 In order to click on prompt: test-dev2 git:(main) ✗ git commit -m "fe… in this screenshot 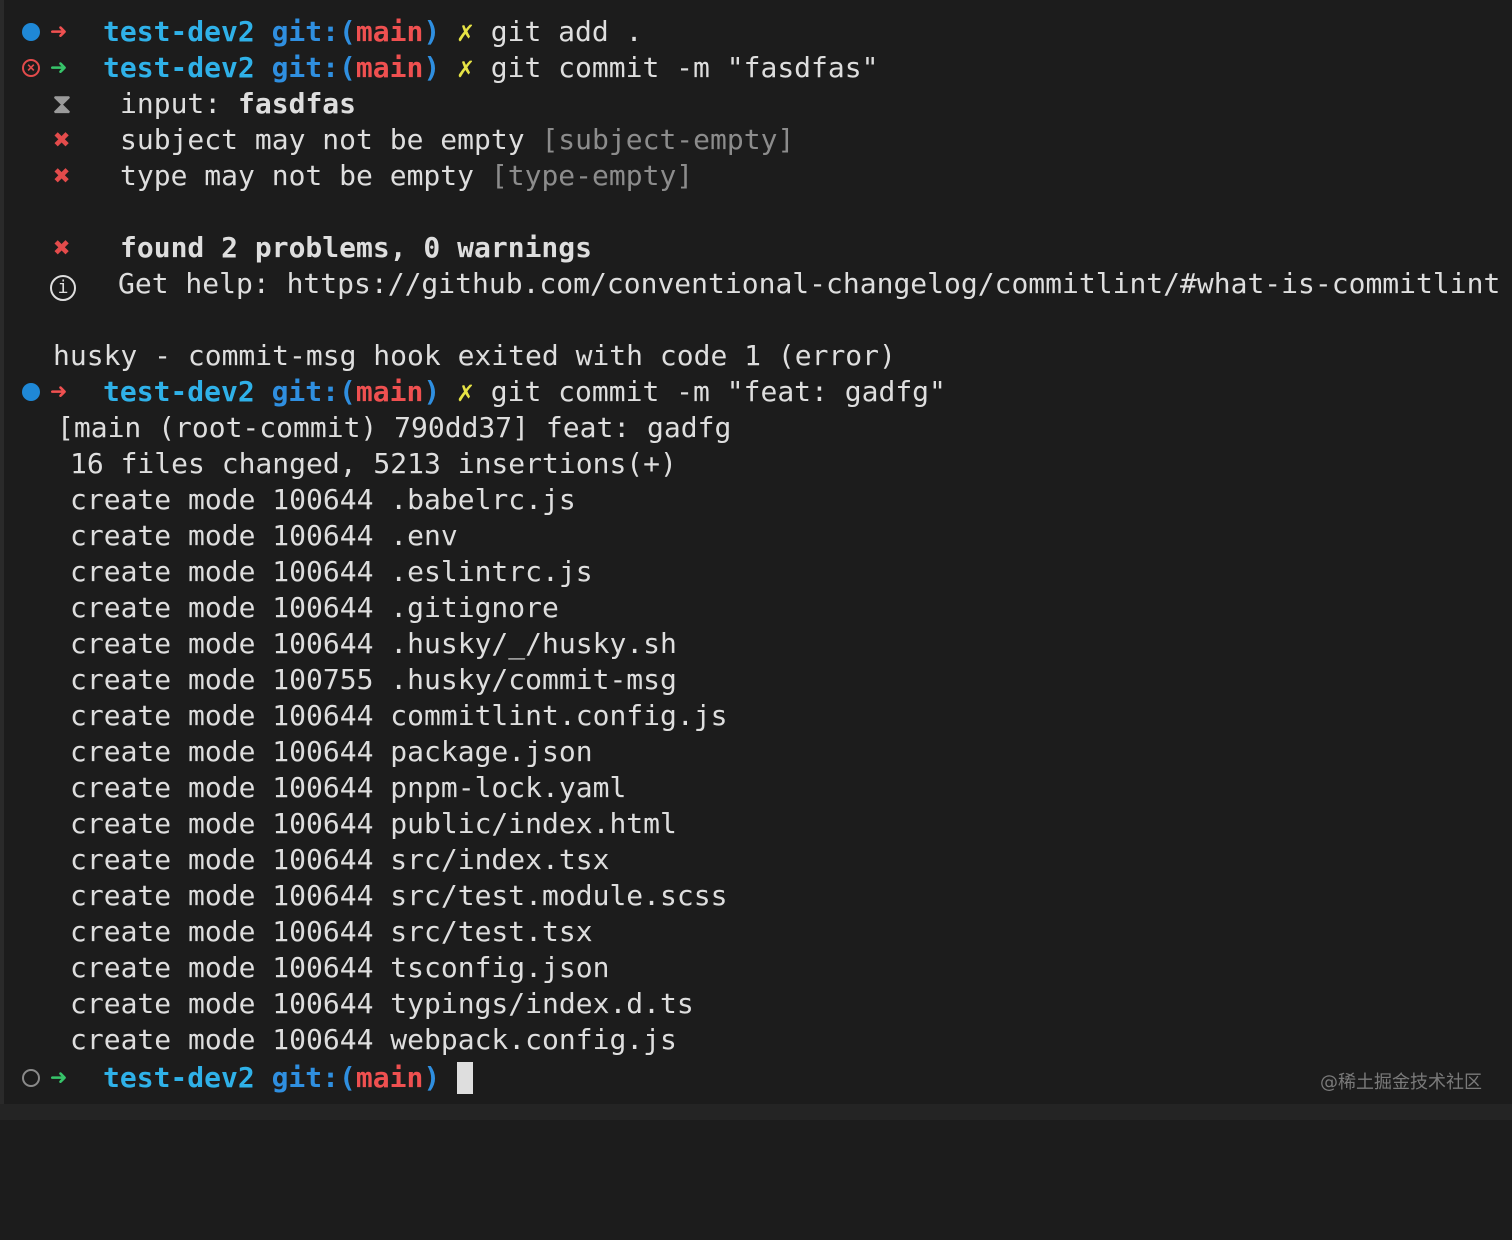, I will do `click(524, 392)`.